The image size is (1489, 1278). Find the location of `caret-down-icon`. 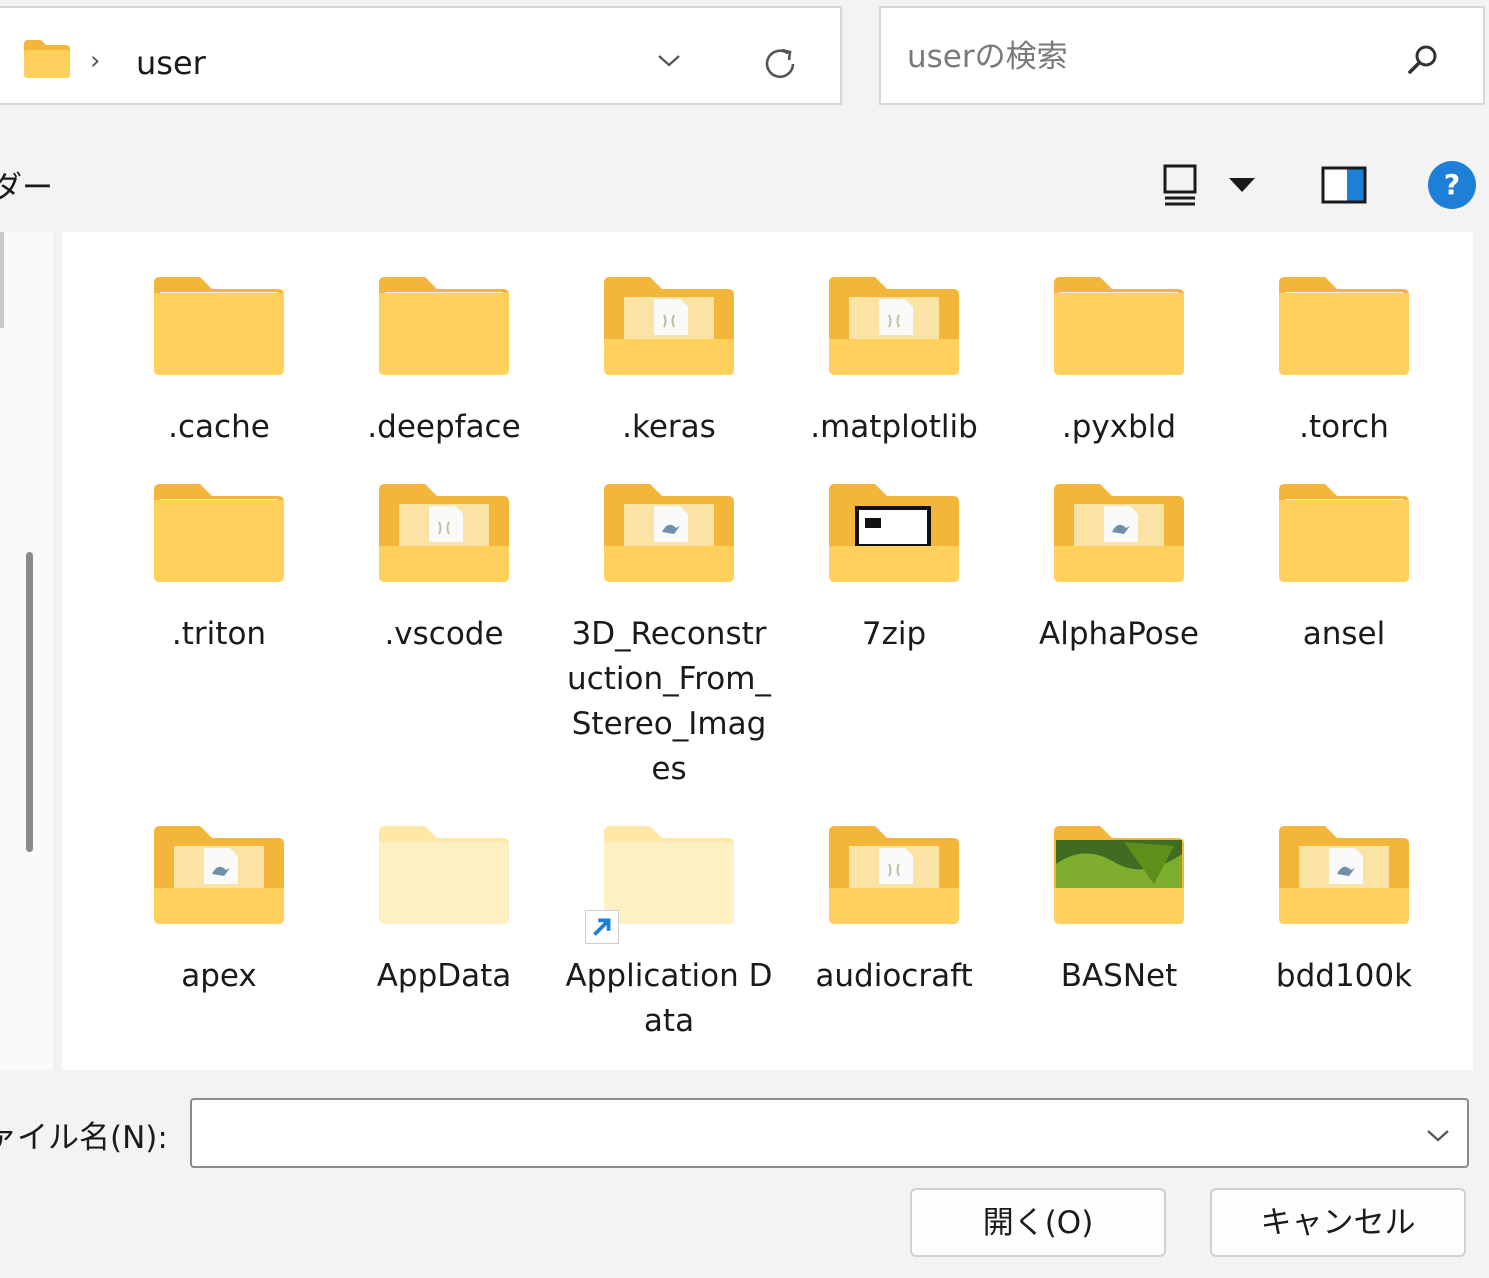

caret-down-icon is located at coordinates (1242, 185).